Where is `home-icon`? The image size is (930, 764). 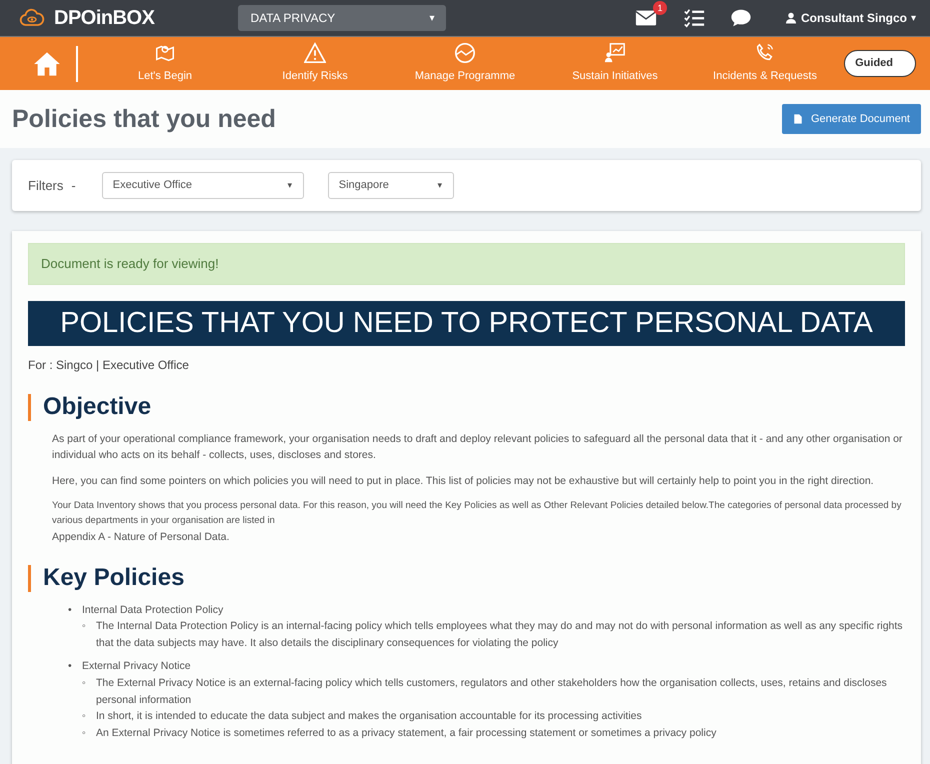
home-icon is located at coordinates (47, 64).